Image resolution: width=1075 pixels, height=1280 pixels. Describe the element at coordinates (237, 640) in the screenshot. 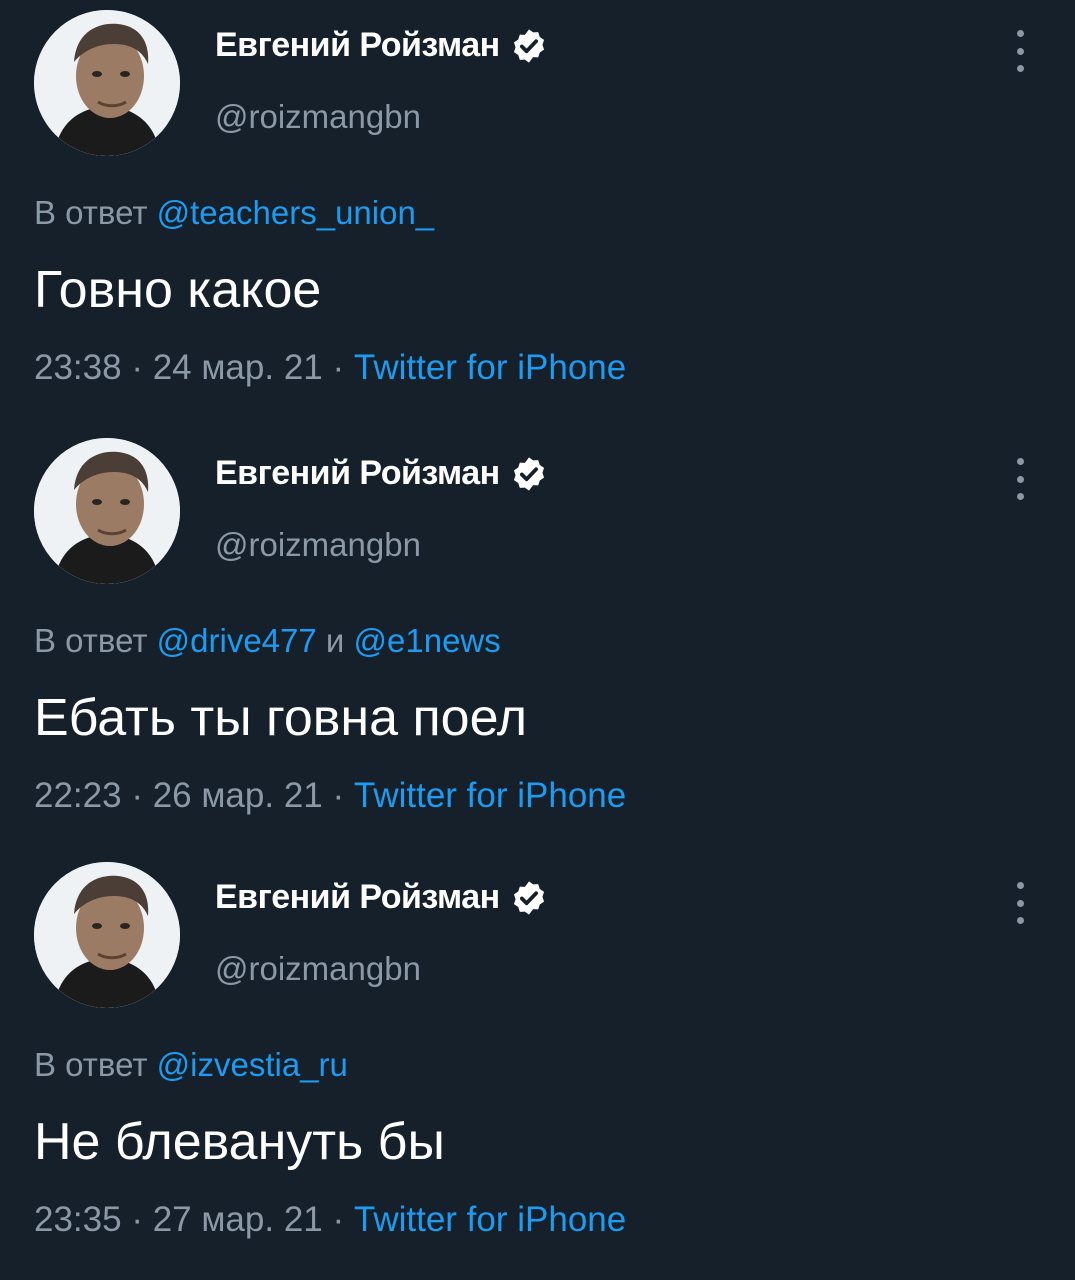

I see `reply-to-link: @drive477` at that location.